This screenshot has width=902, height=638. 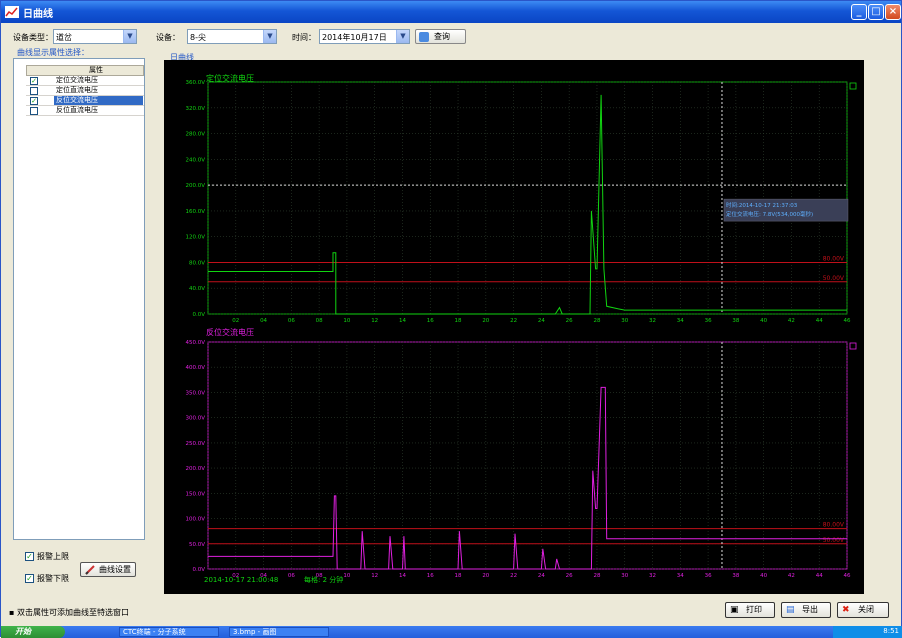 What do you see at coordinates (652, 321) in the screenshot?
I see `x-tick-label: 32` at bounding box center [652, 321].